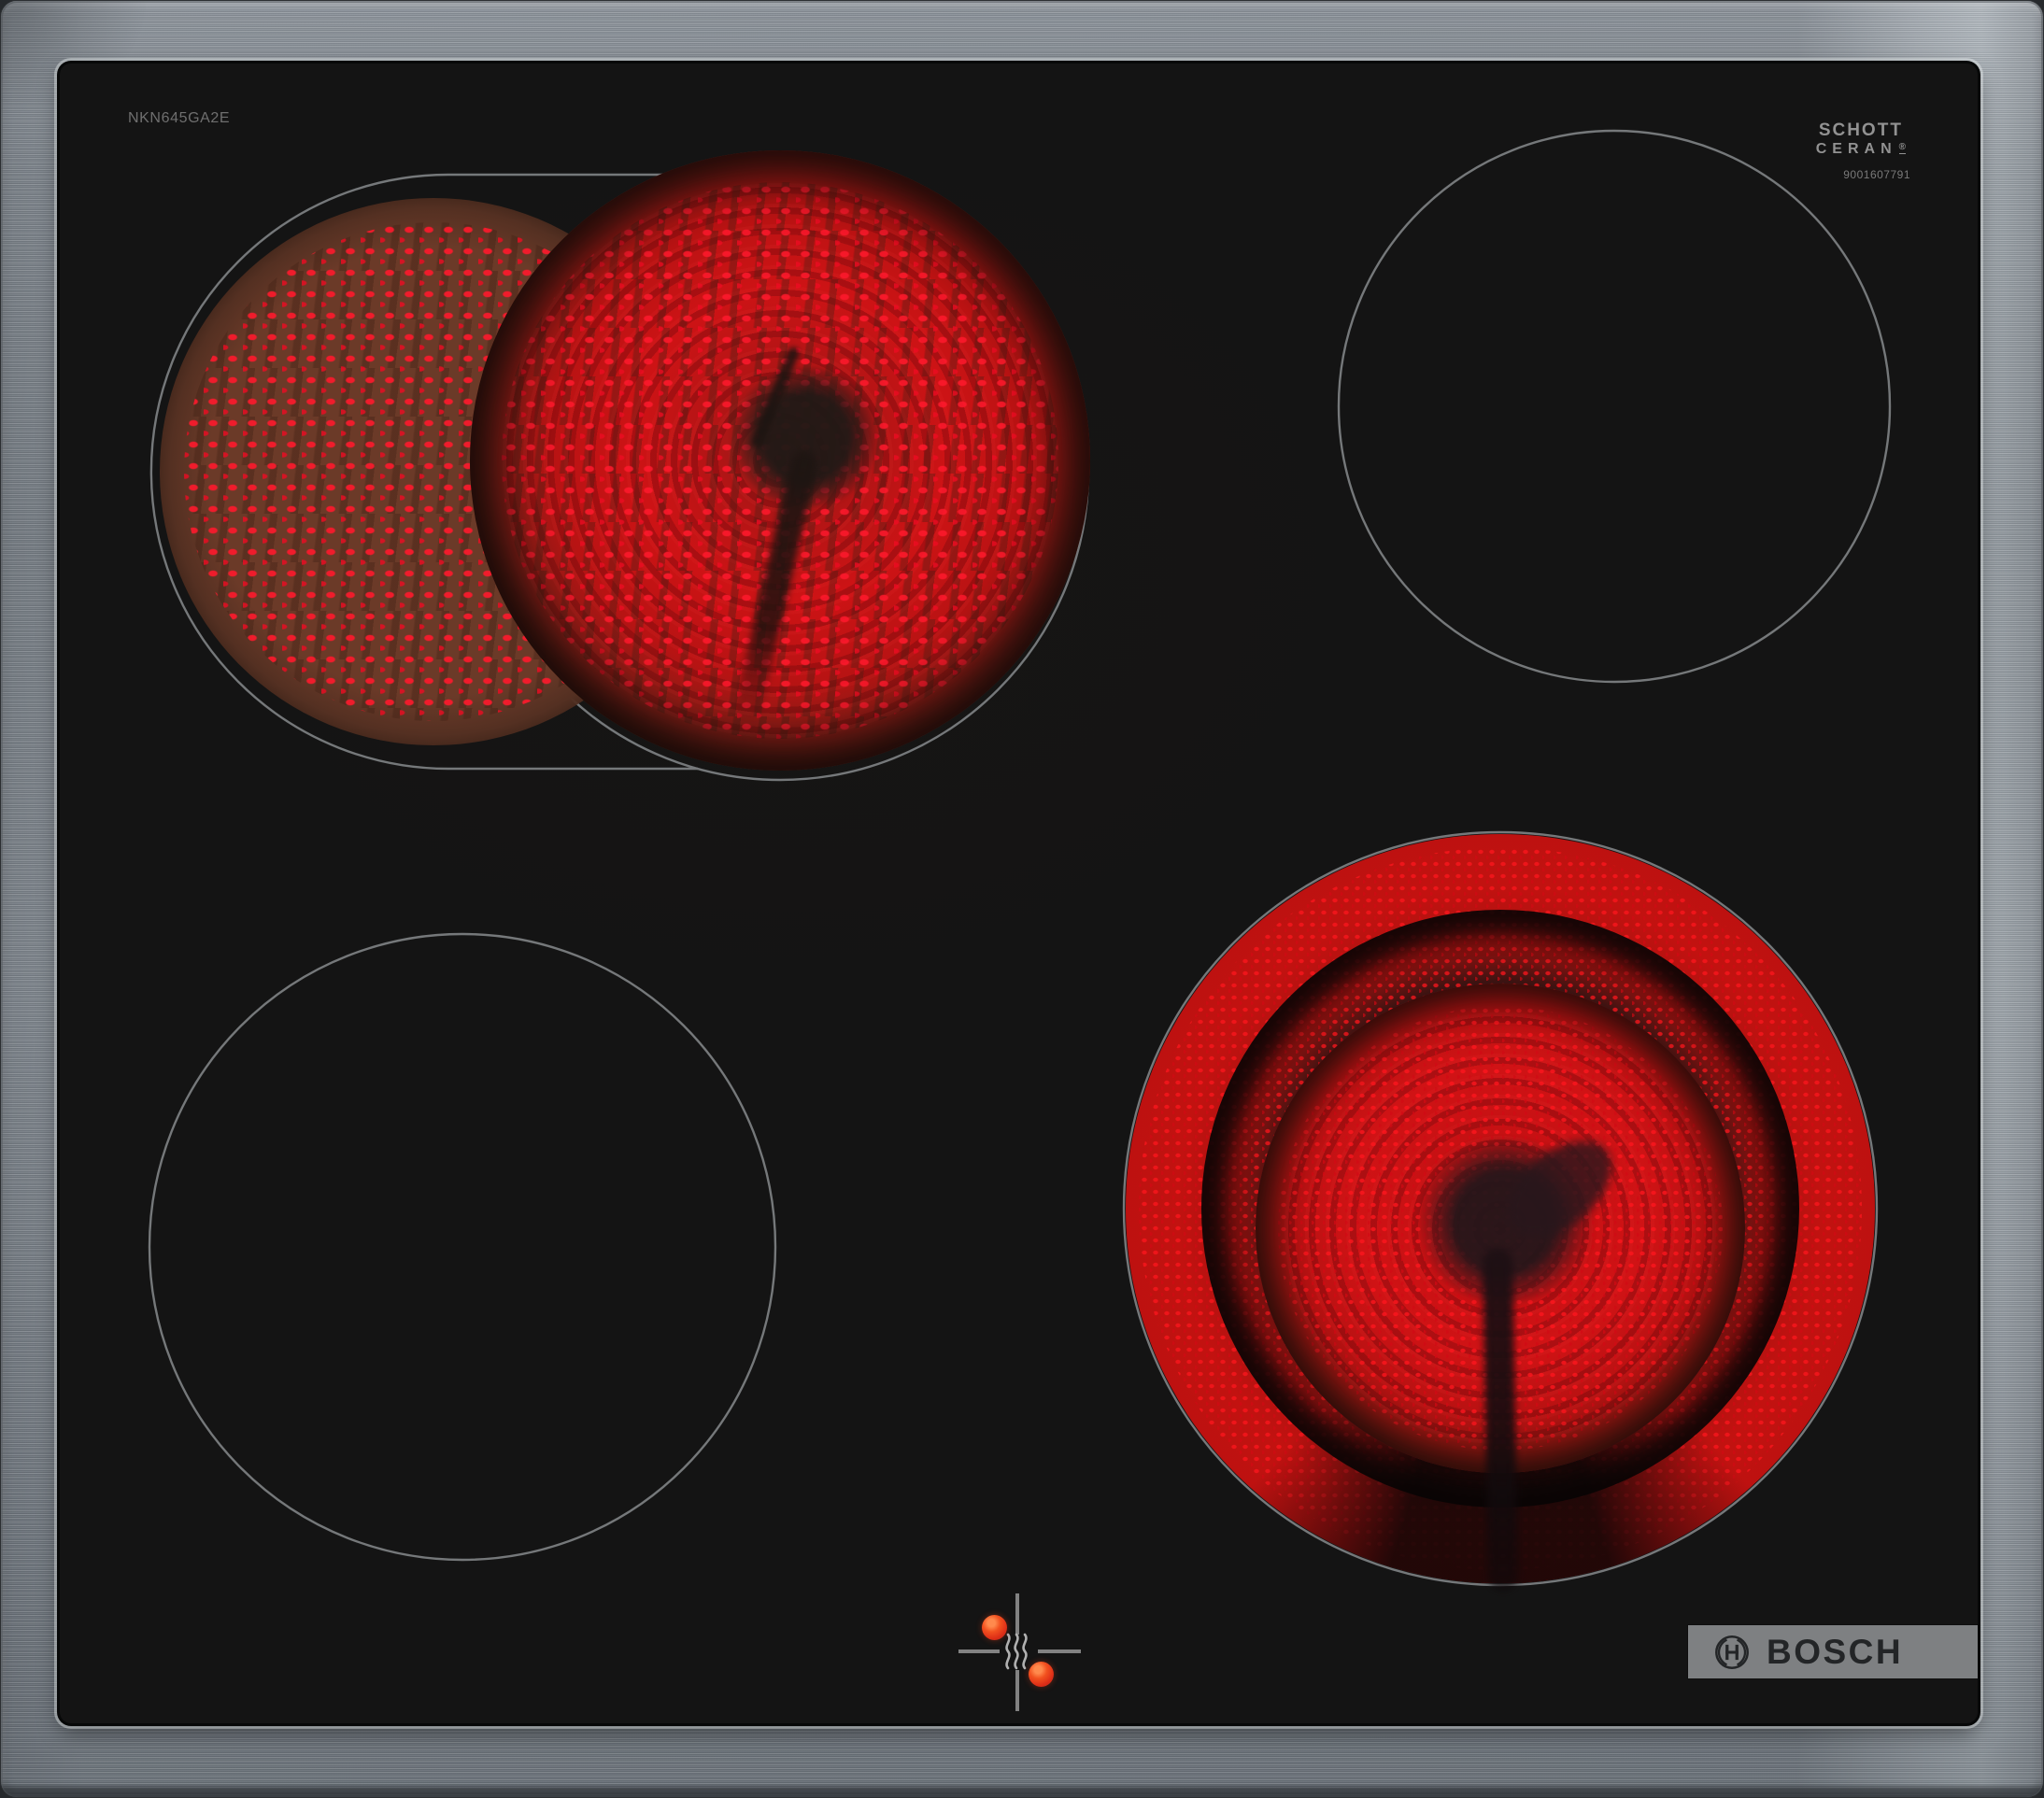 The width and height of the screenshot is (2044, 1798). What do you see at coordinates (462, 1247) in the screenshot?
I see `zone-front-left-outline` at bounding box center [462, 1247].